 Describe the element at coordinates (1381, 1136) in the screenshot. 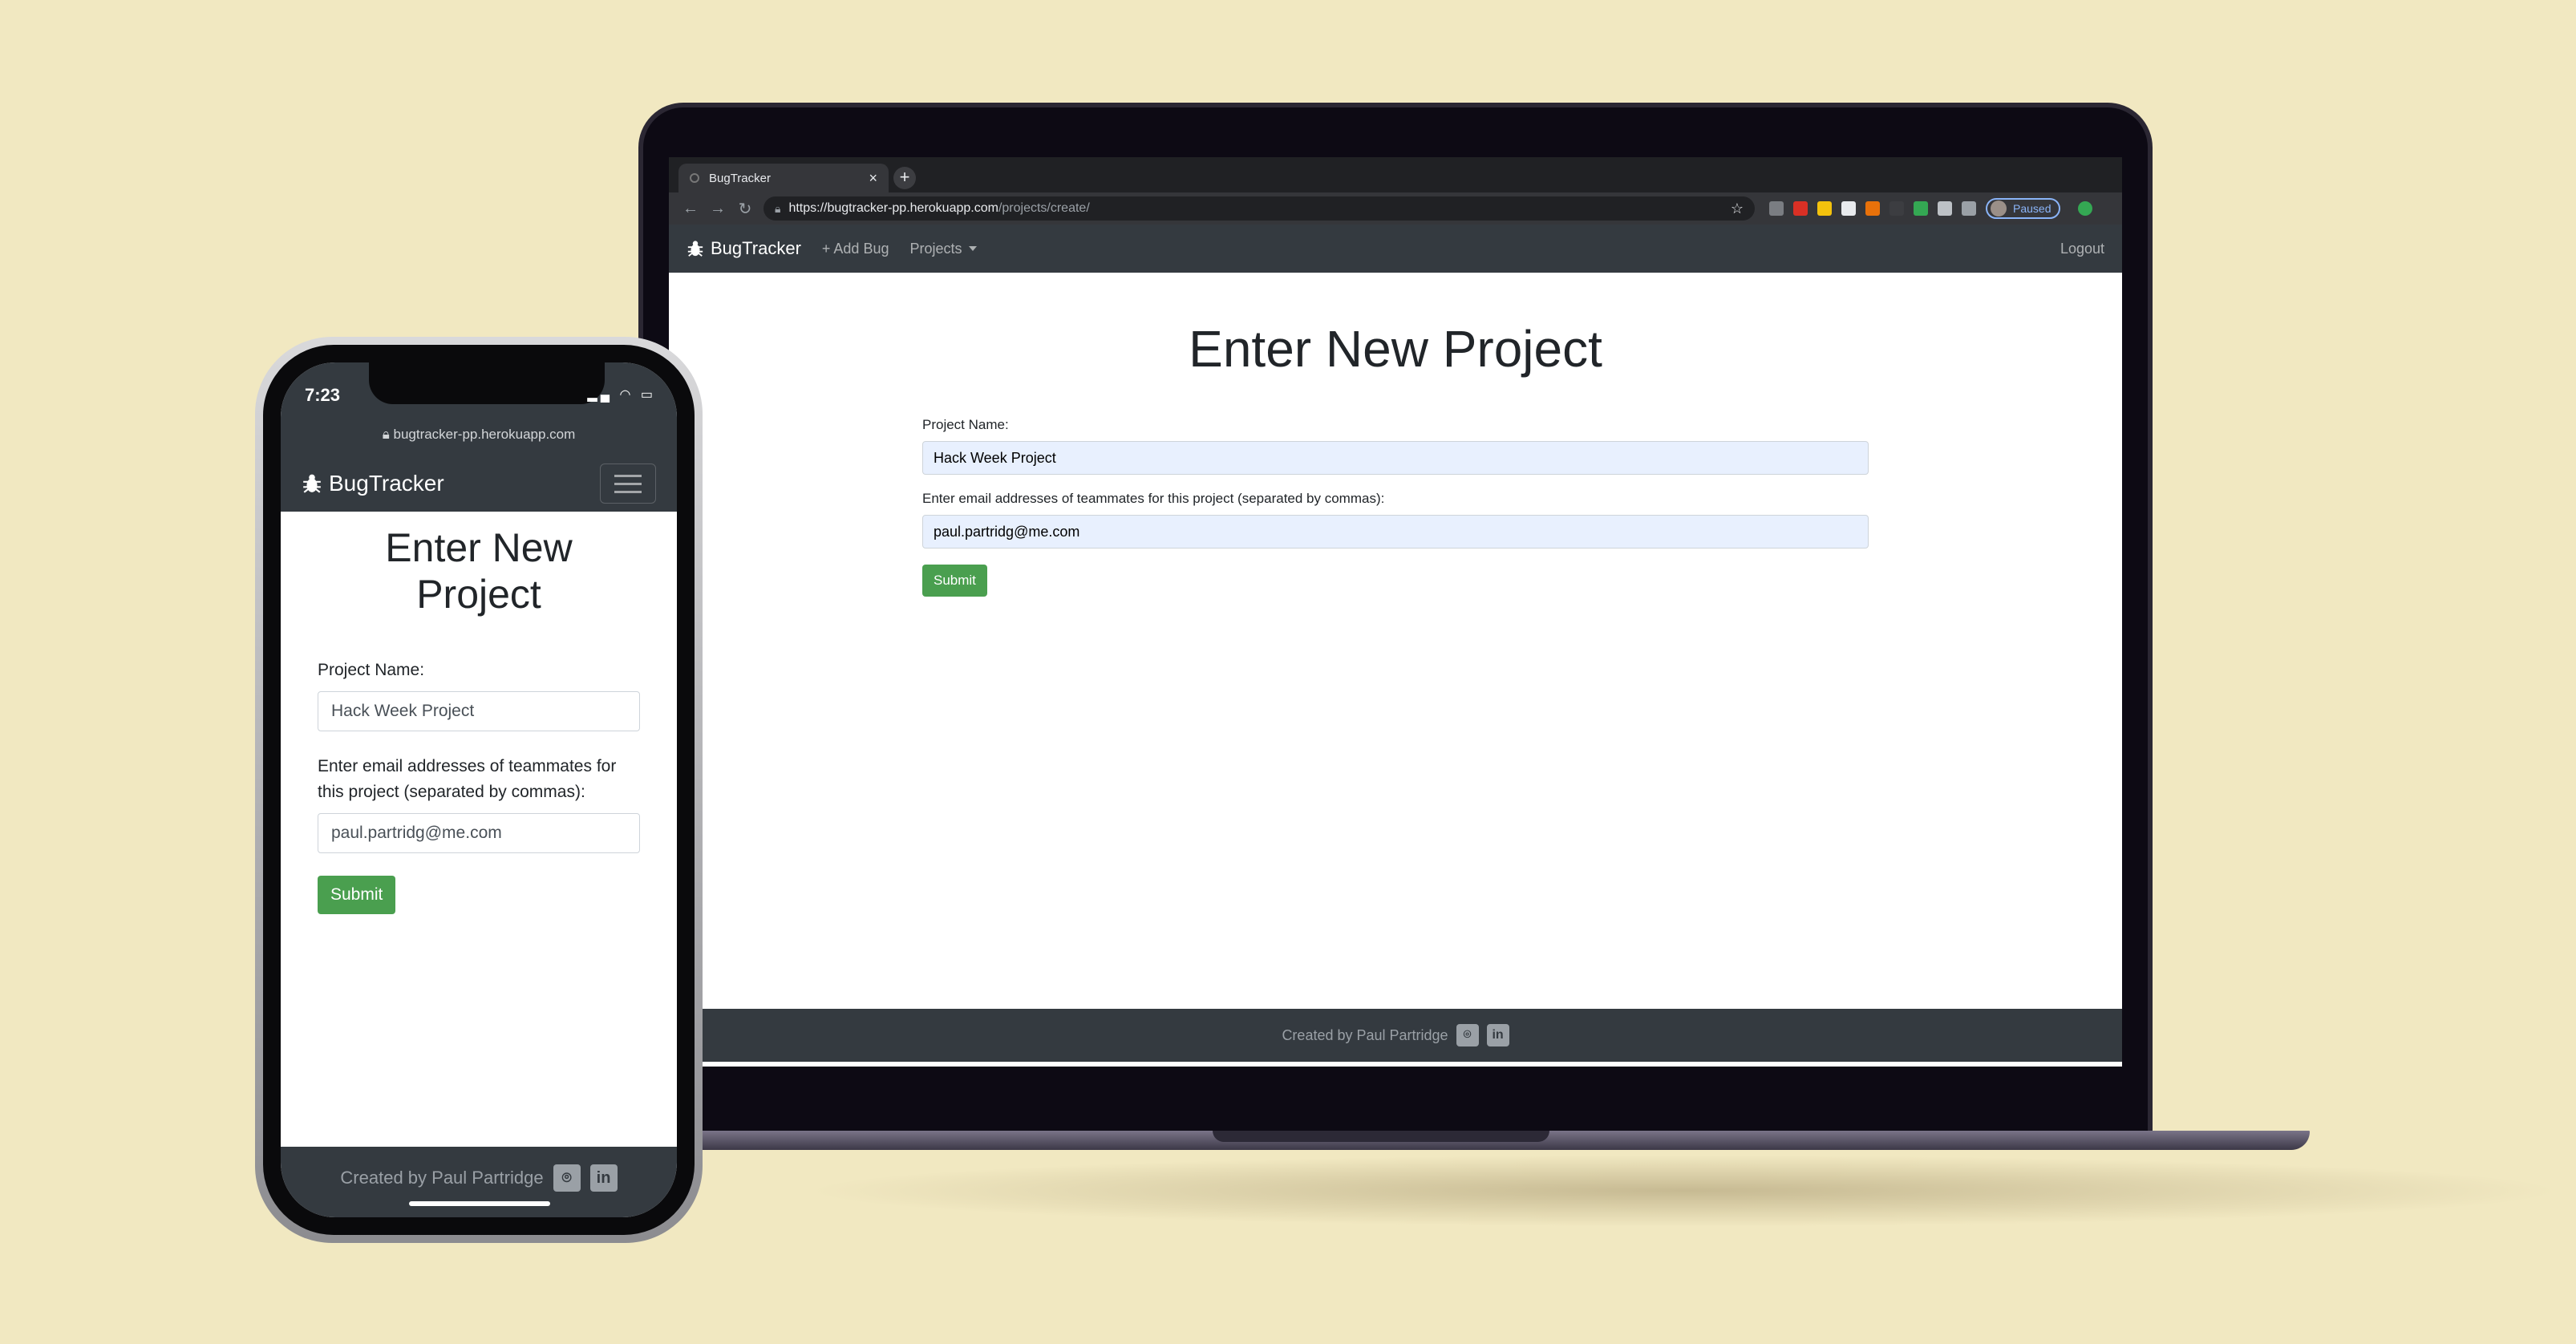

I see `laptop-hinge` at that location.